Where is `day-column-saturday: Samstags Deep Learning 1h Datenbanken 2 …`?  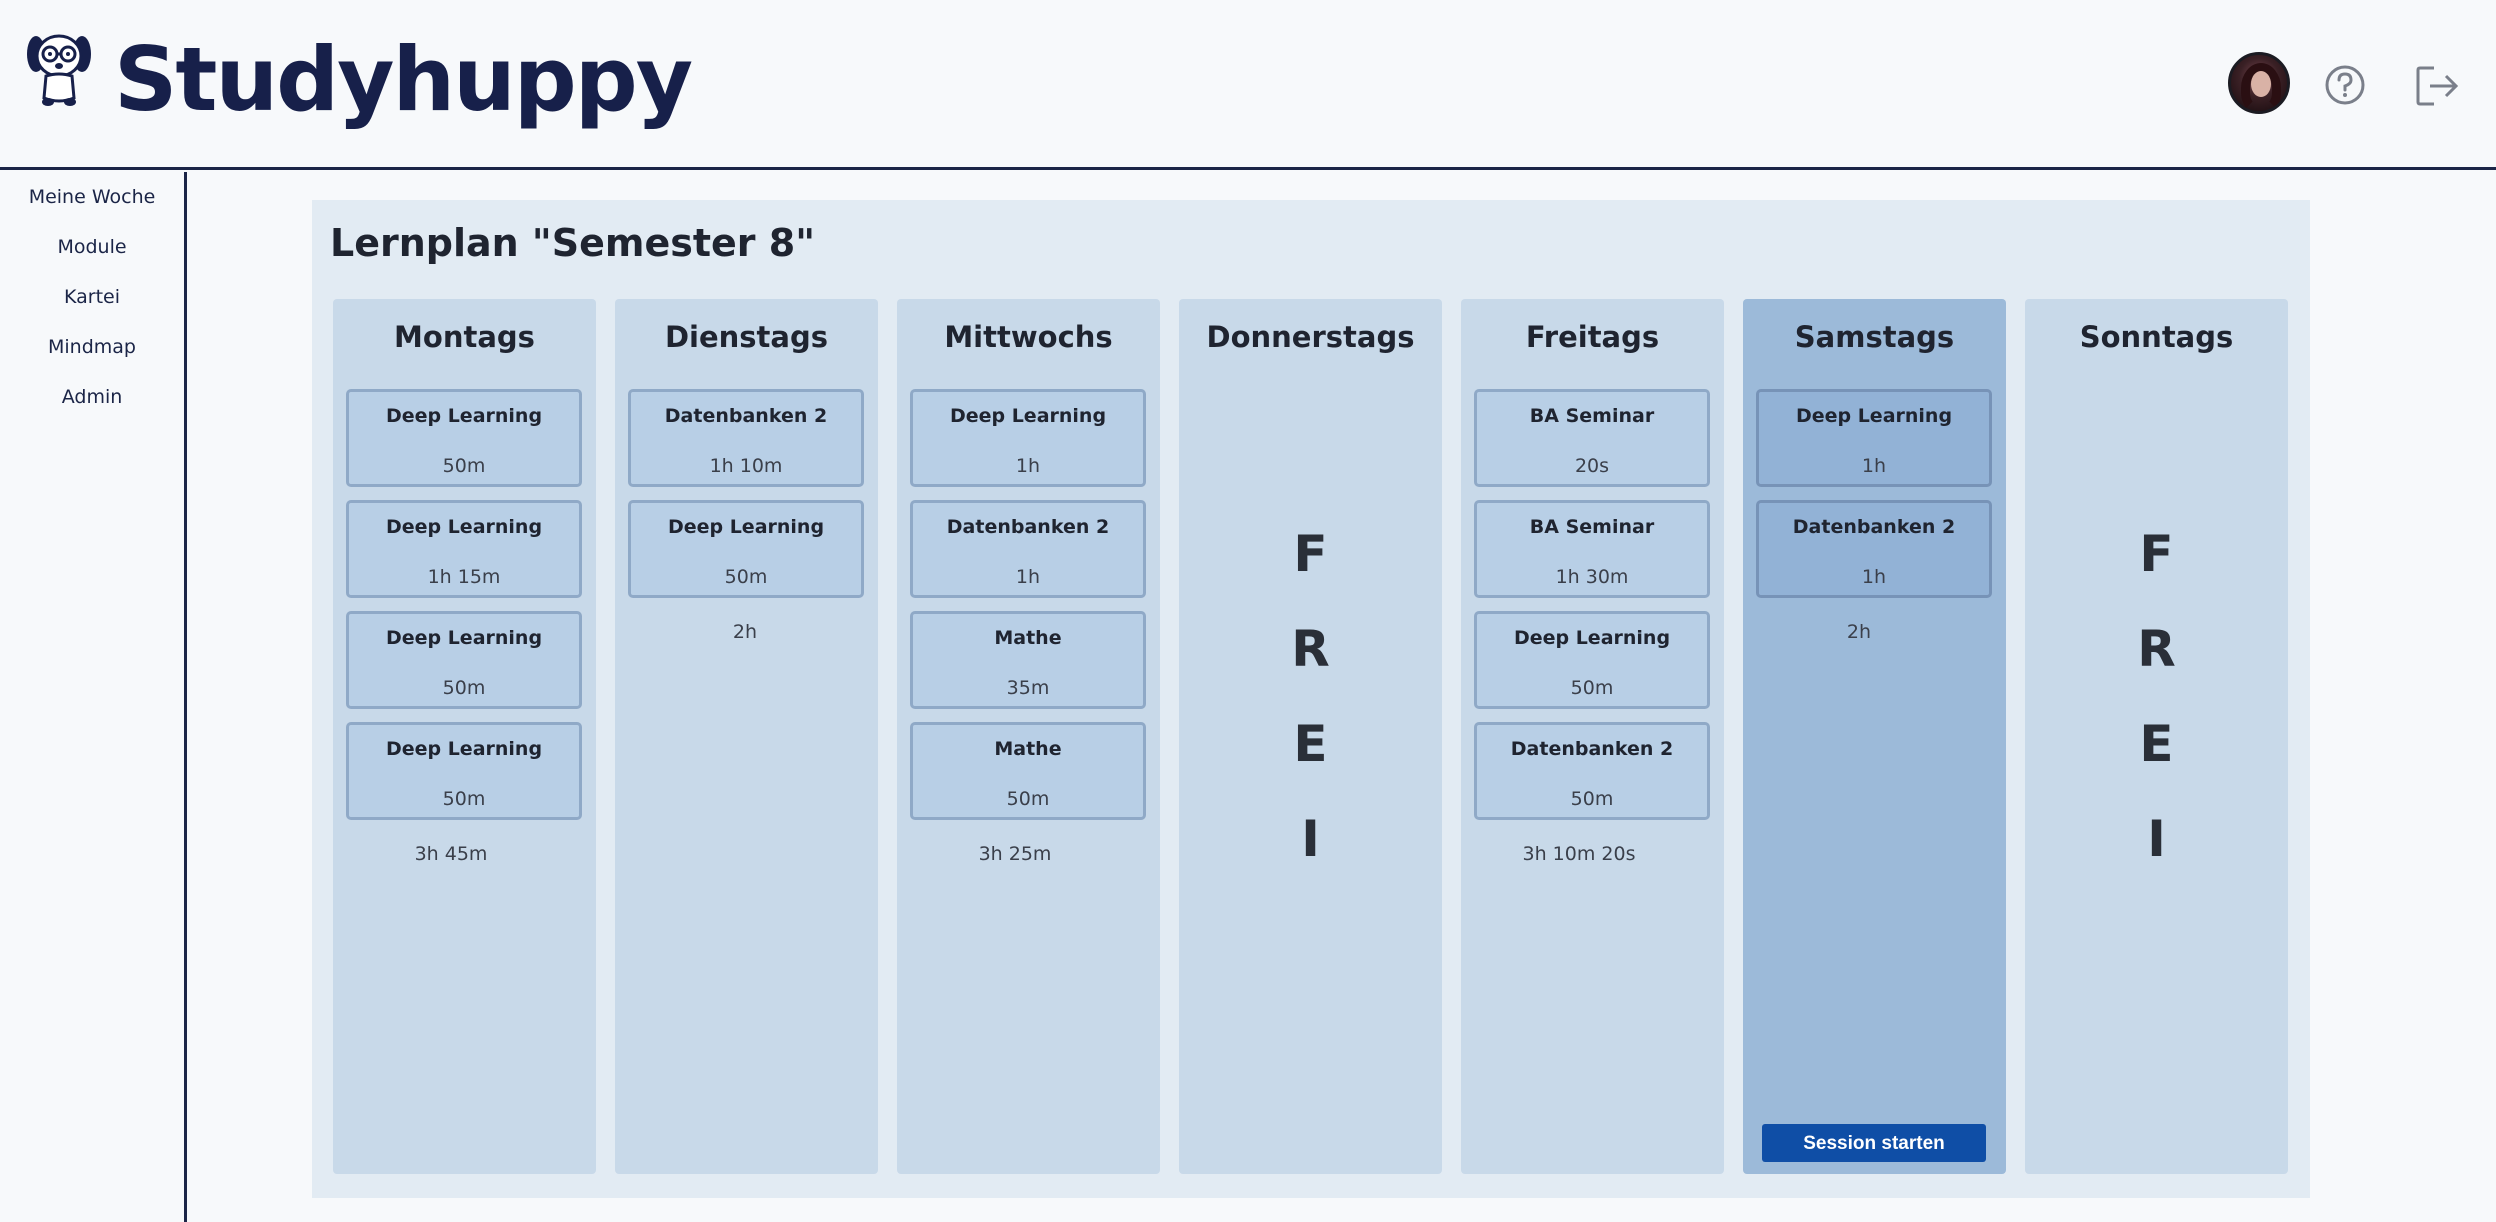 day-column-saturday: Samstags Deep Learning 1h Datenbanken 2 … is located at coordinates (1874, 736).